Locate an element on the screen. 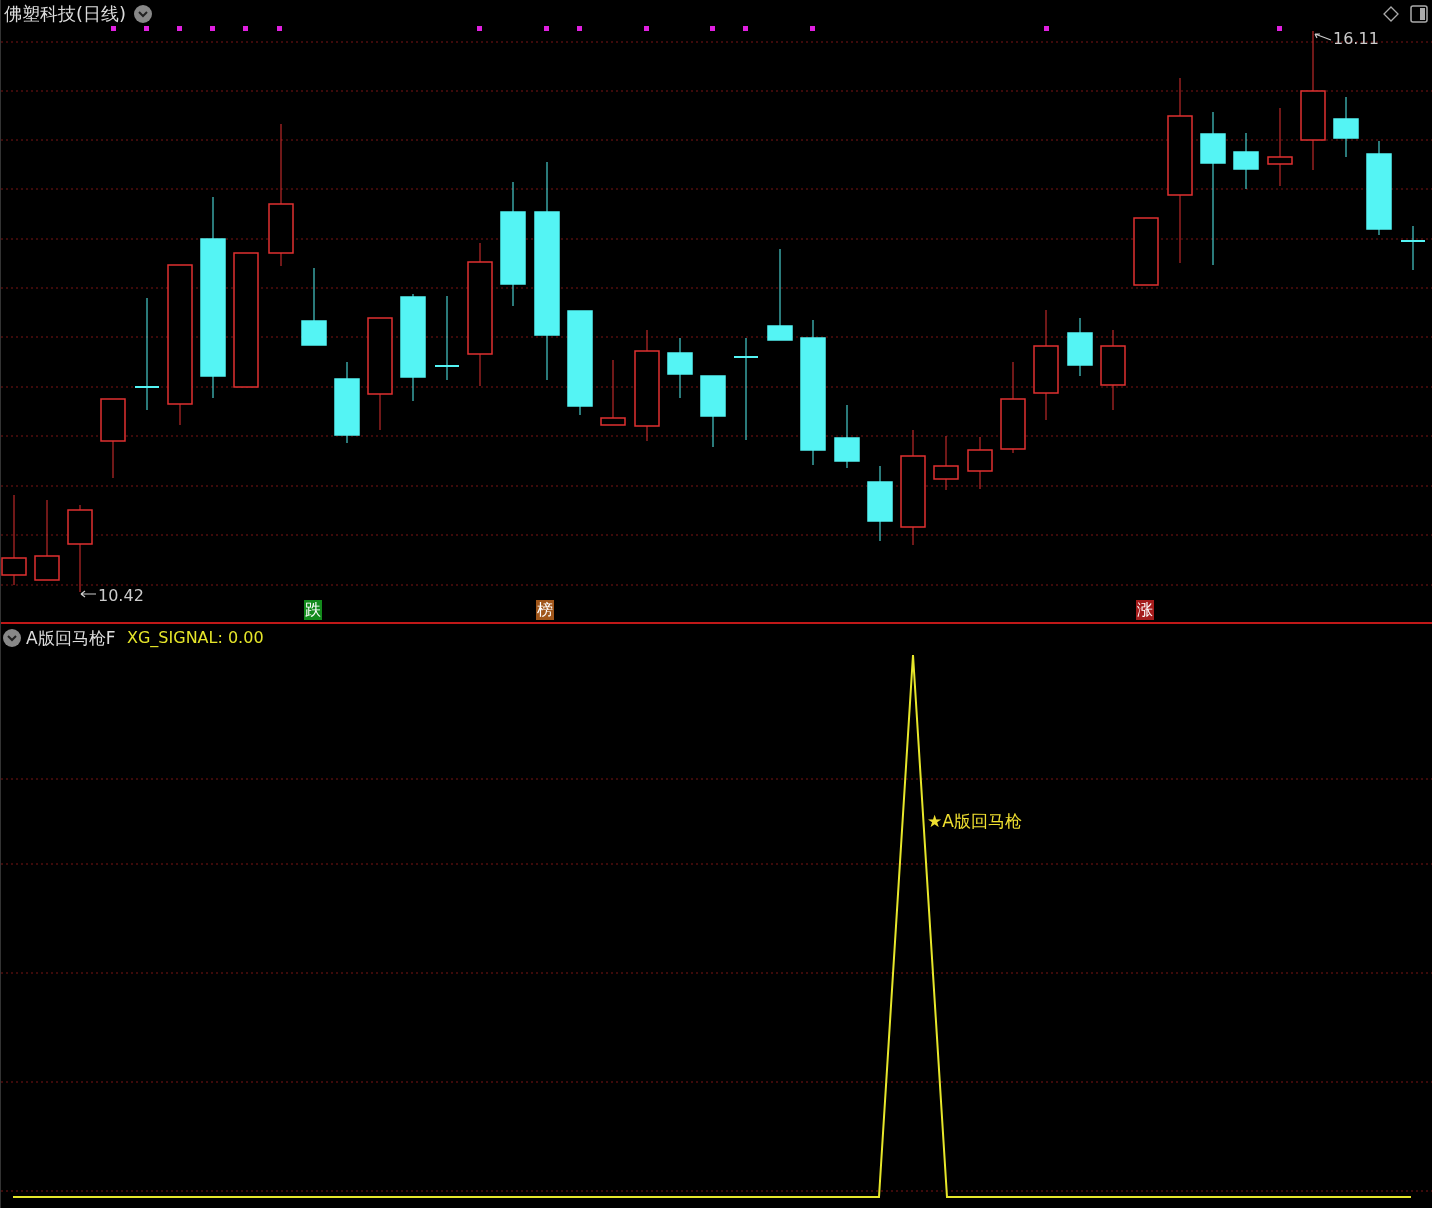  chart-title: 佛塑科技(日线) is located at coordinates (65, 14).